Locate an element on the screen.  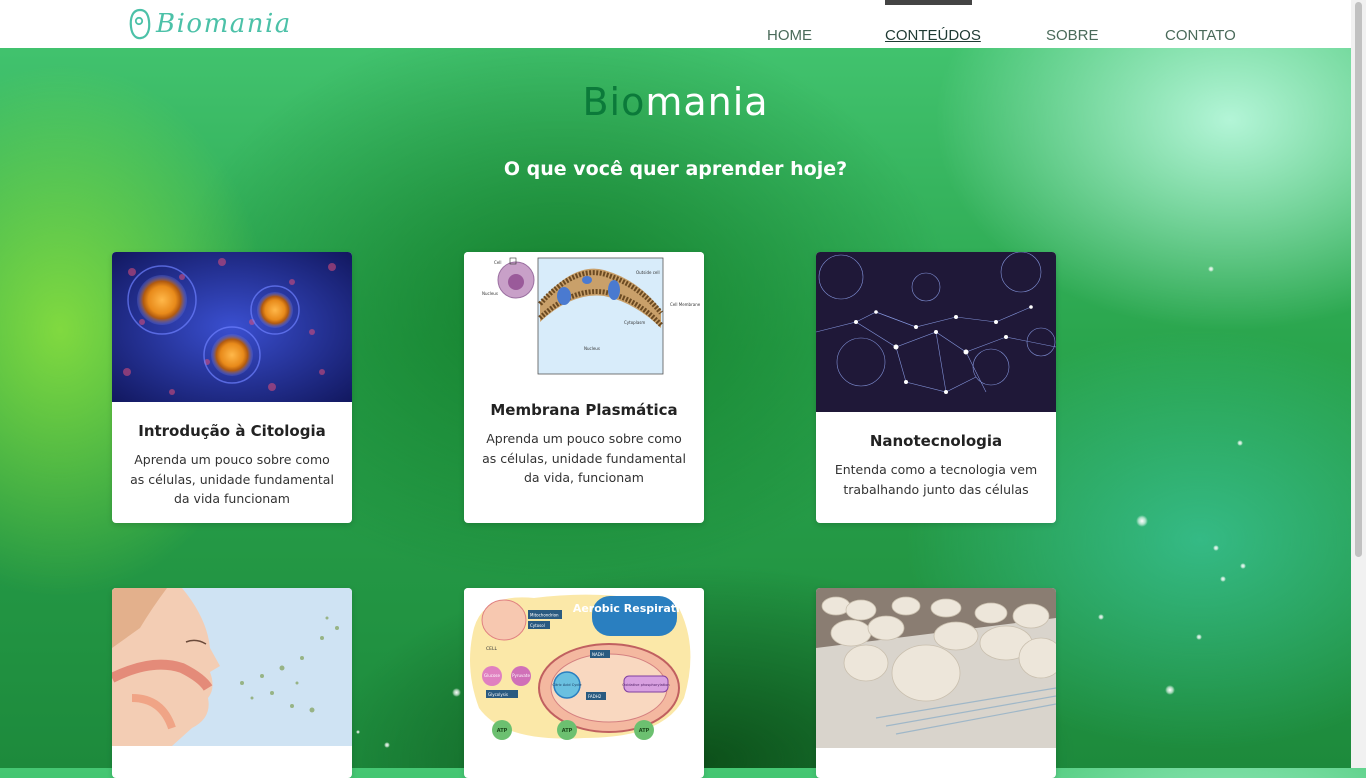
brand-name: Biomania is located at coordinates (224, 24).